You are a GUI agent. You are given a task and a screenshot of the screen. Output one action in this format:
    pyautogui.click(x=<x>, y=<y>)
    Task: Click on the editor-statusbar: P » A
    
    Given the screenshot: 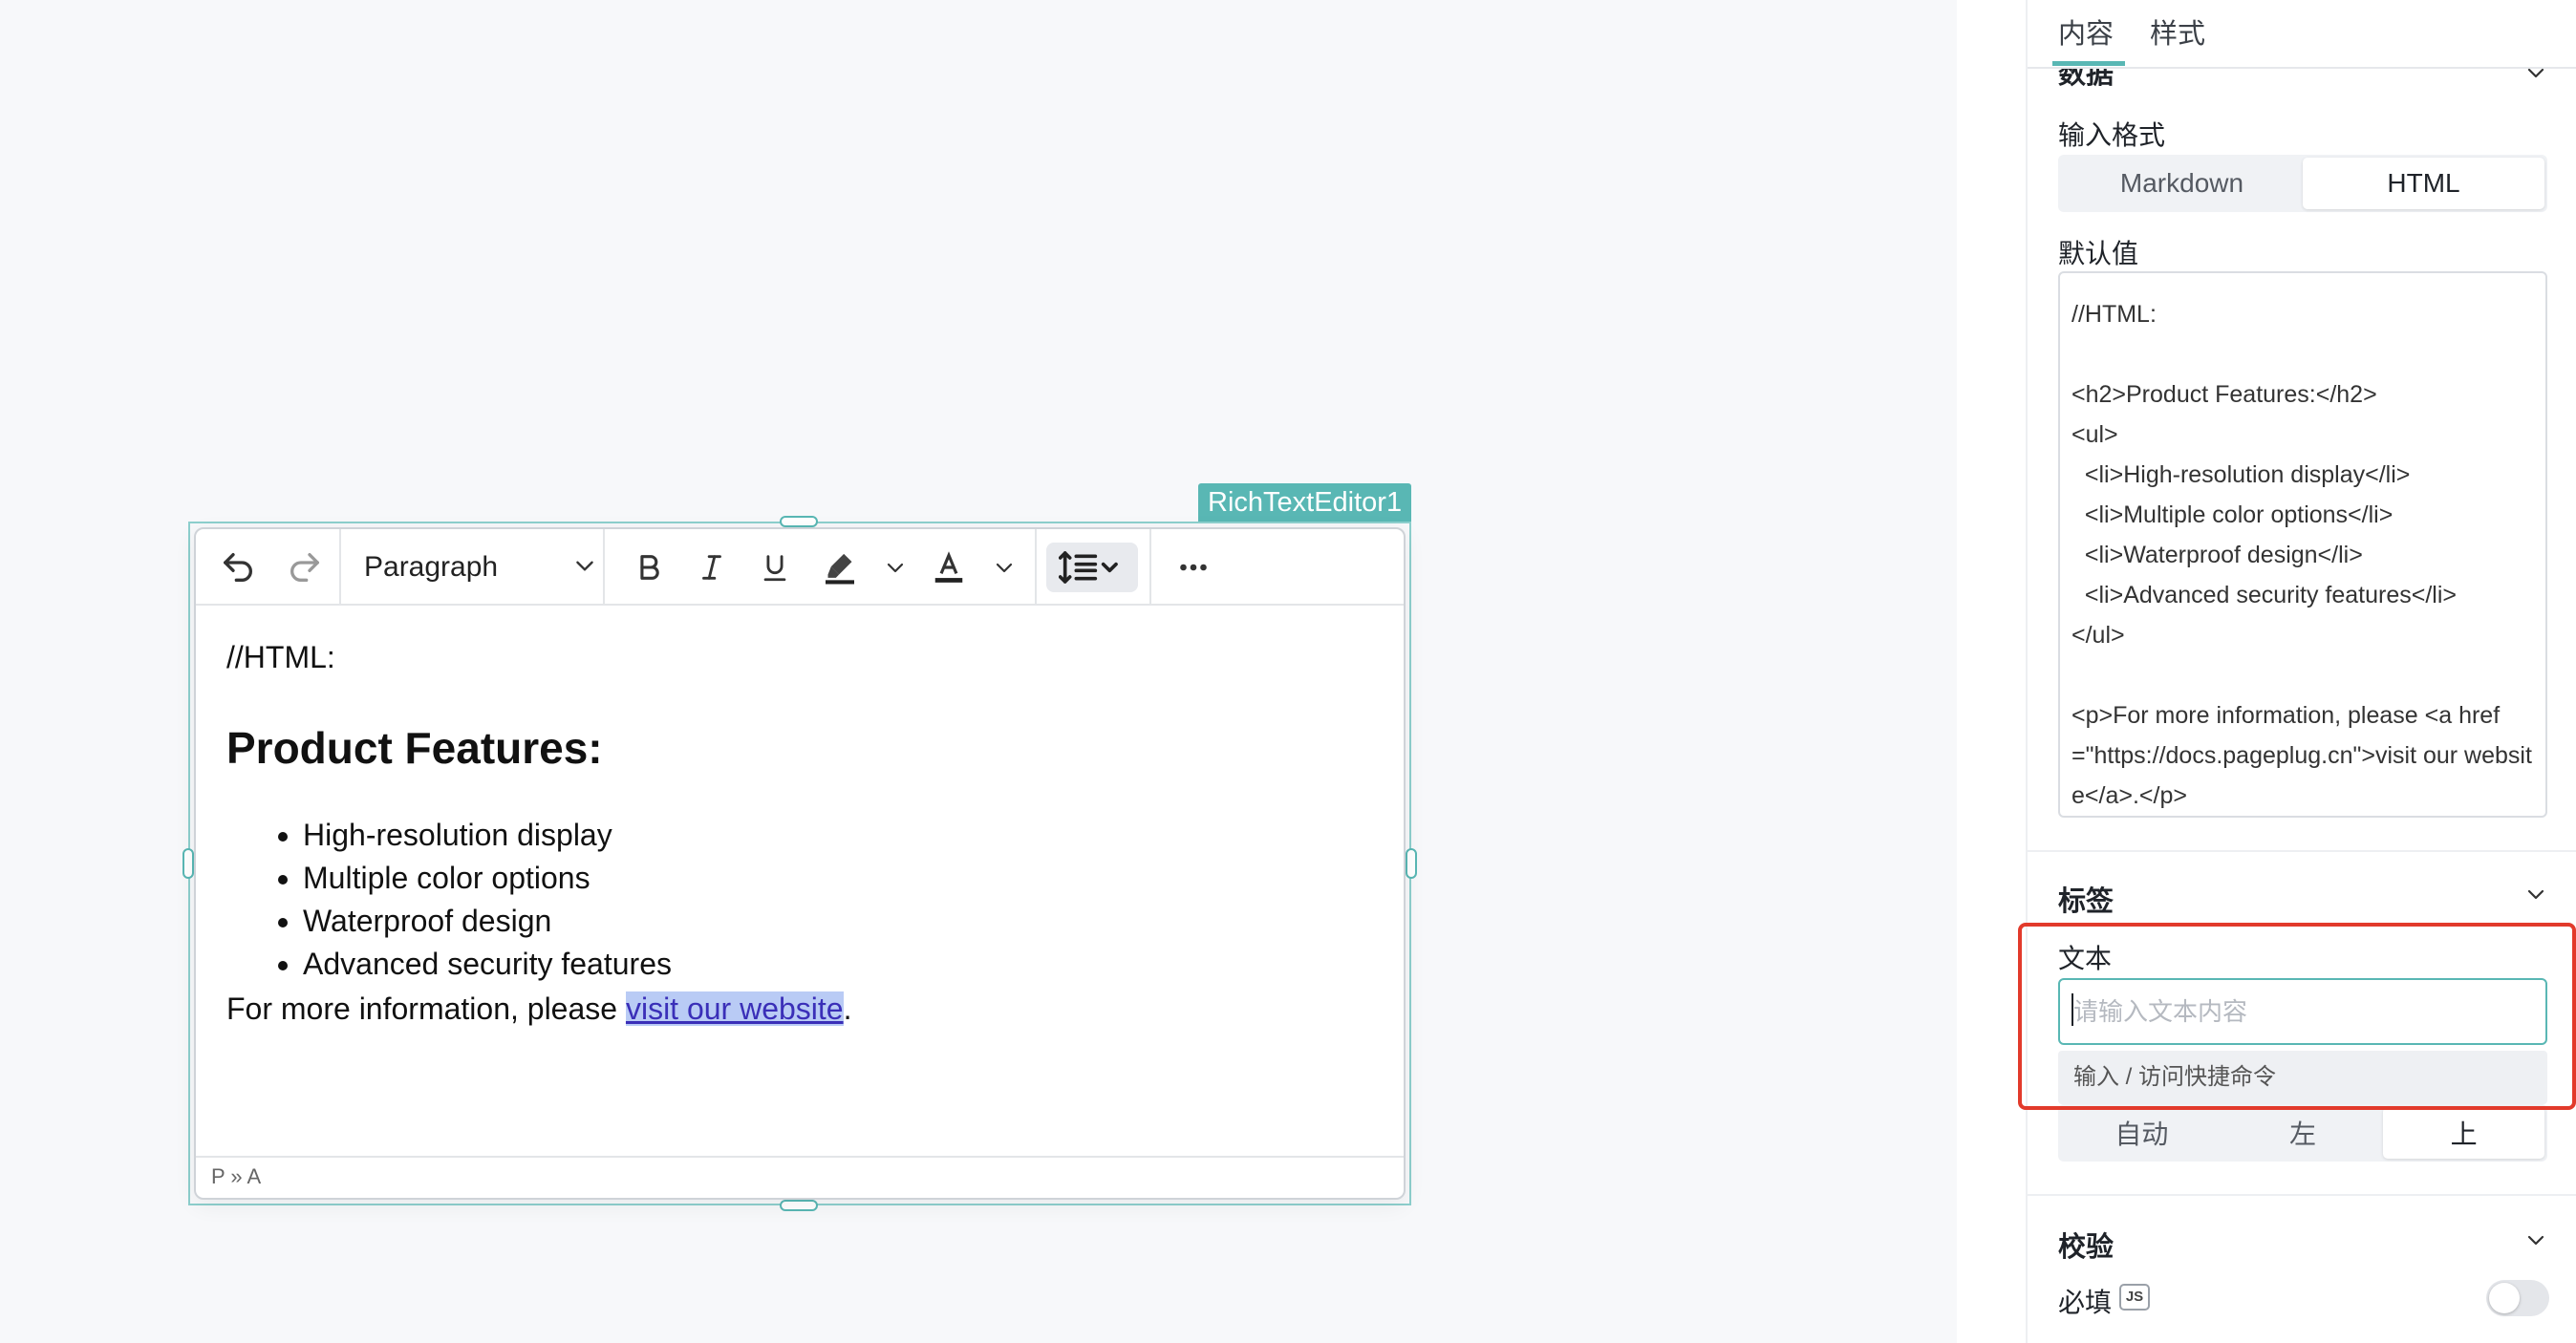 What is the action you would take?
    pyautogui.click(x=800, y=1177)
    